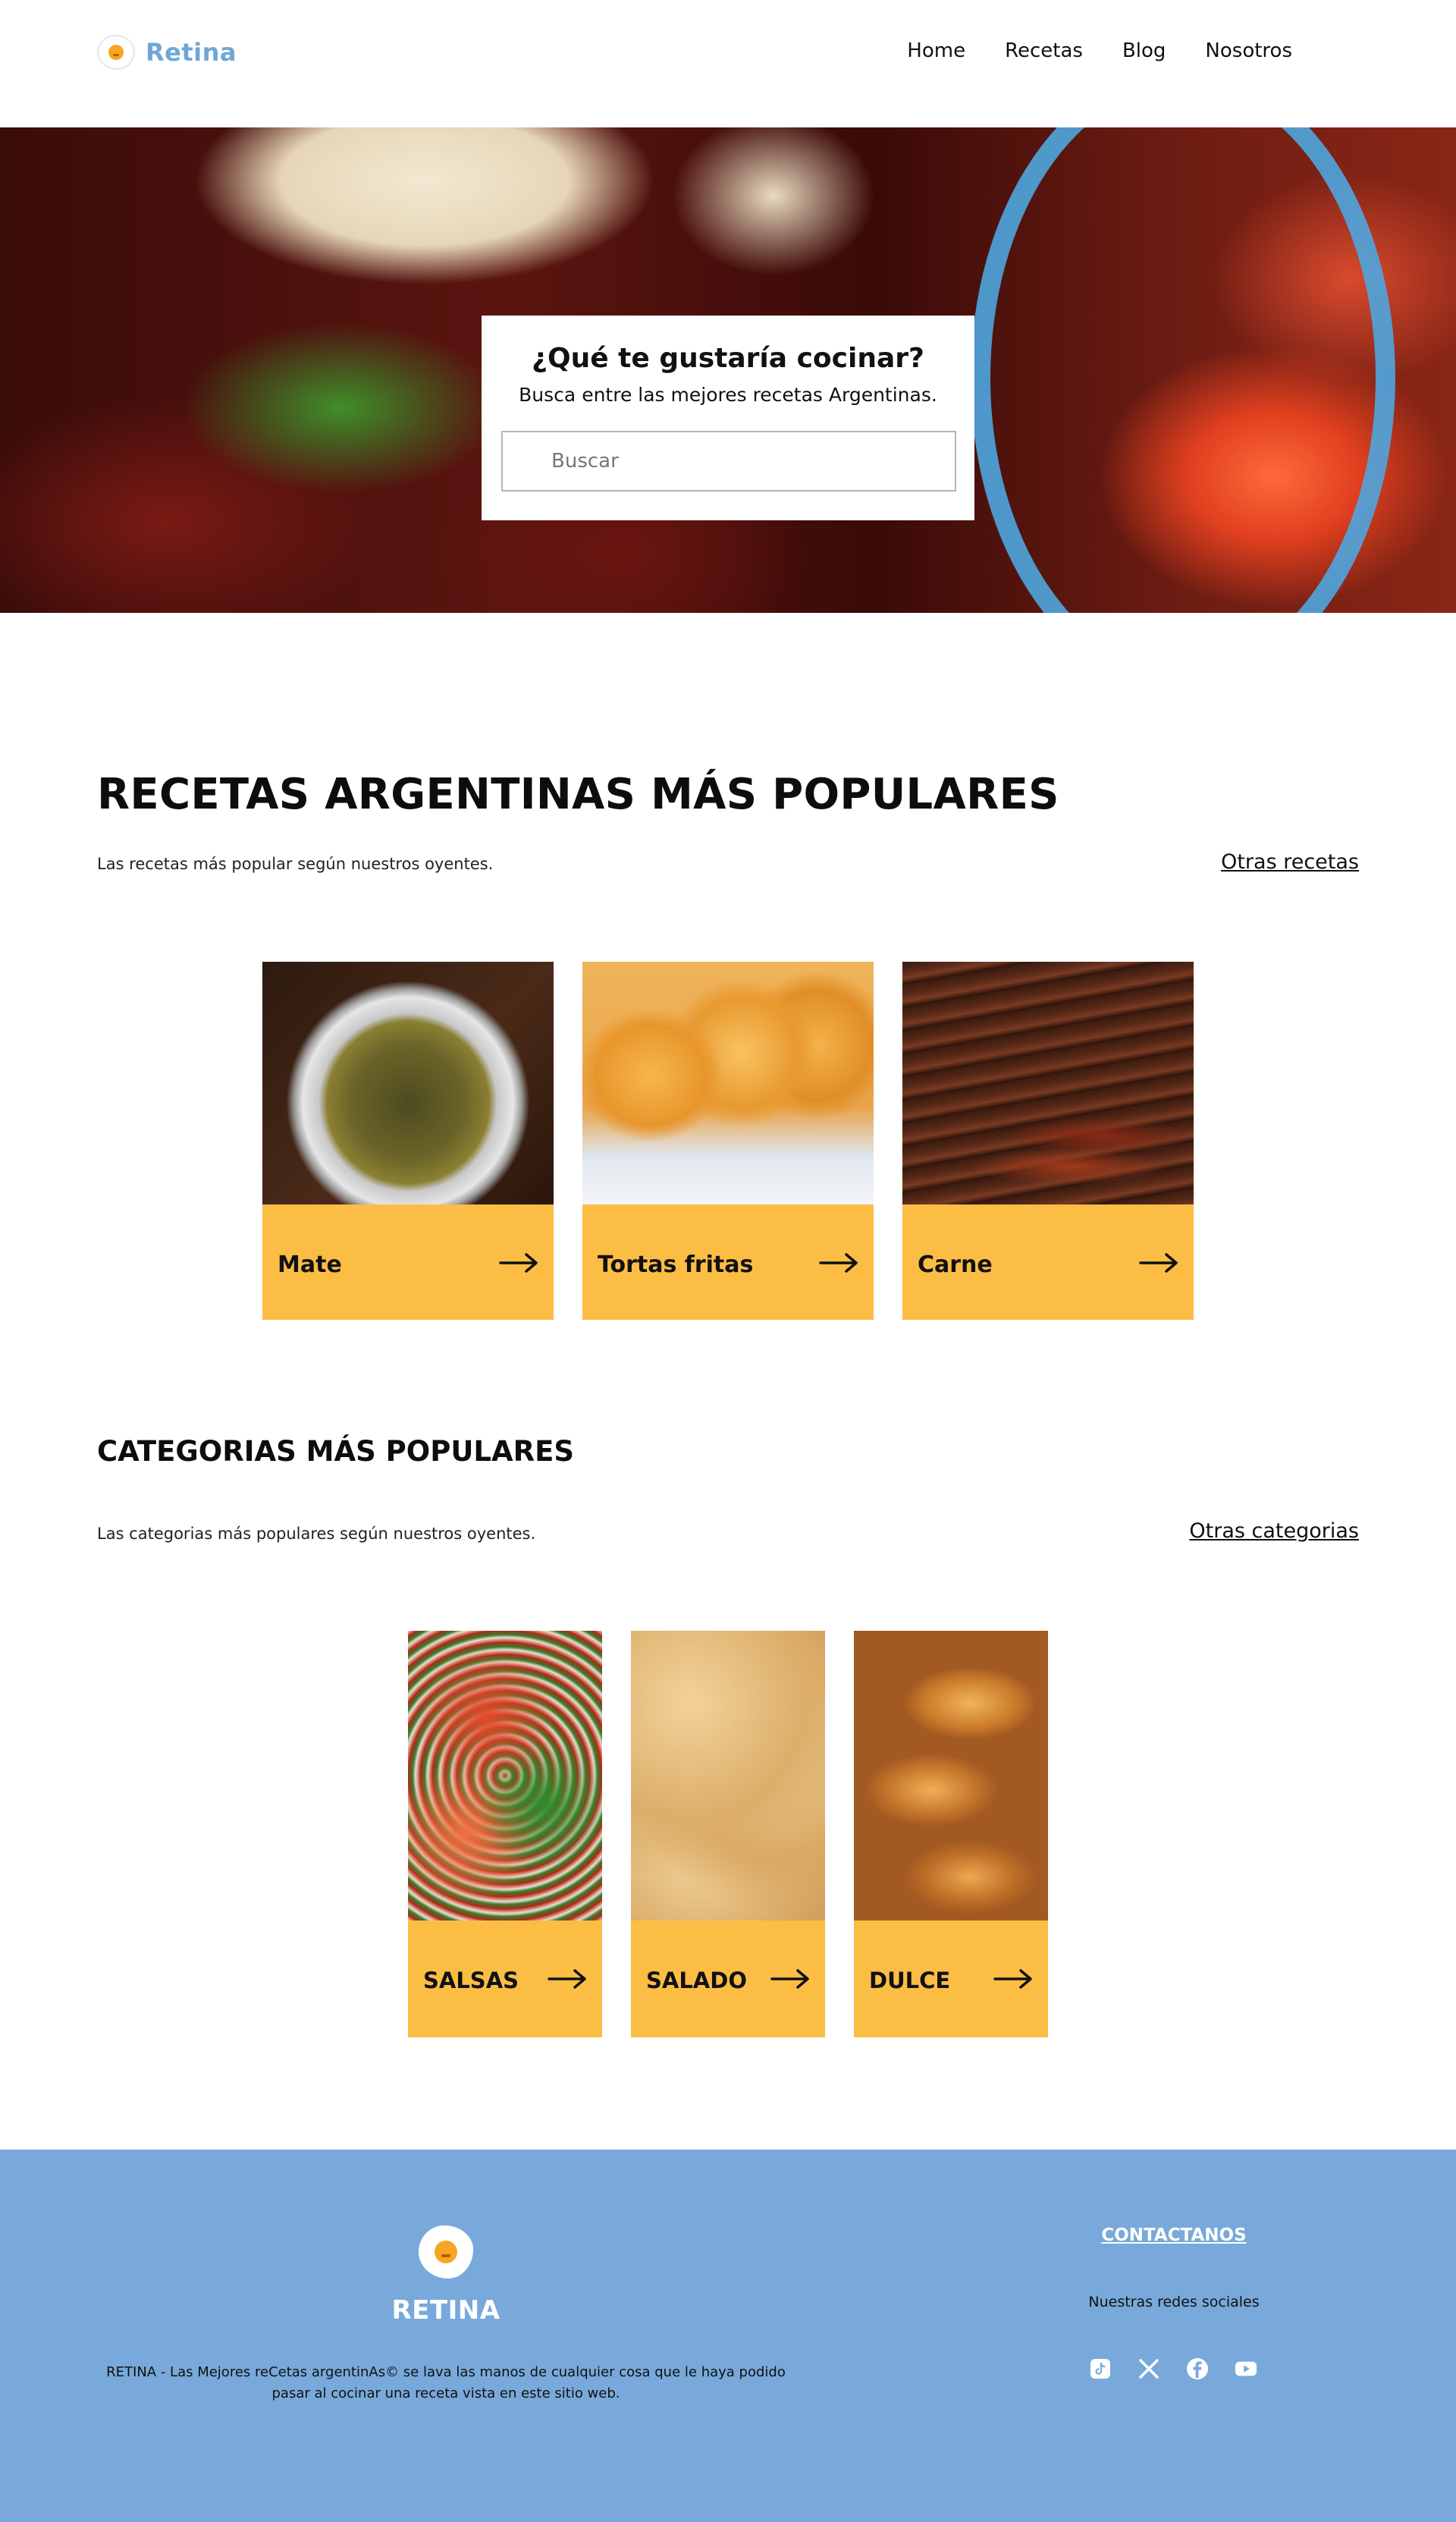  I want to click on nav-nosotros: Nosotros, so click(1248, 50).